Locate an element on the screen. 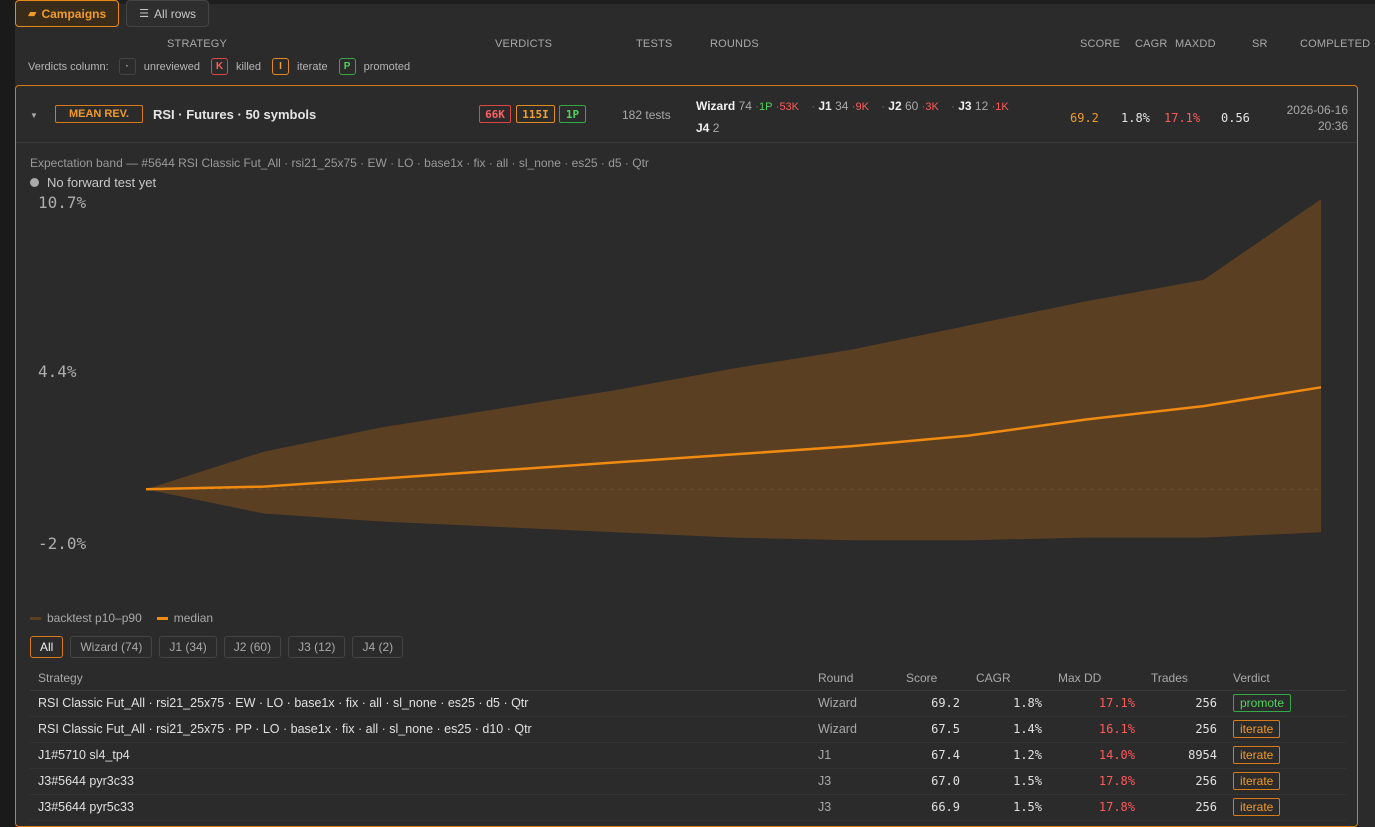  col-maxdd: MAXDD is located at coordinates (1195, 44).